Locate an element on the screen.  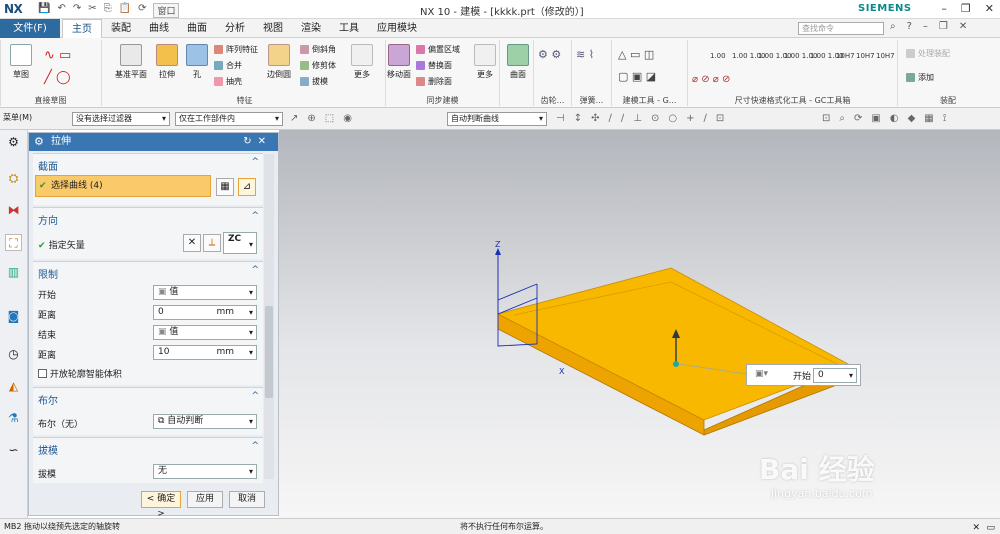
line-icon: ╱ ◯ is located at coordinates (57, 77).